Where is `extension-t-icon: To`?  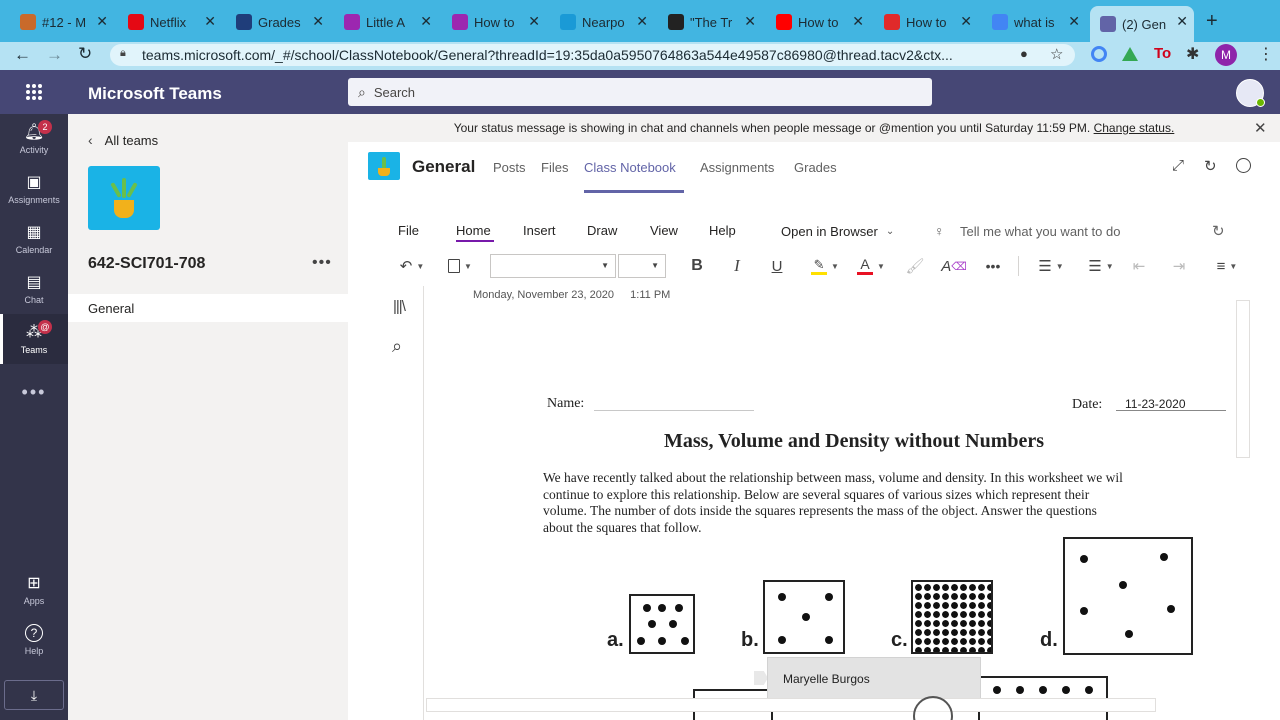
extension-t-icon: To is located at coordinates (1162, 53).